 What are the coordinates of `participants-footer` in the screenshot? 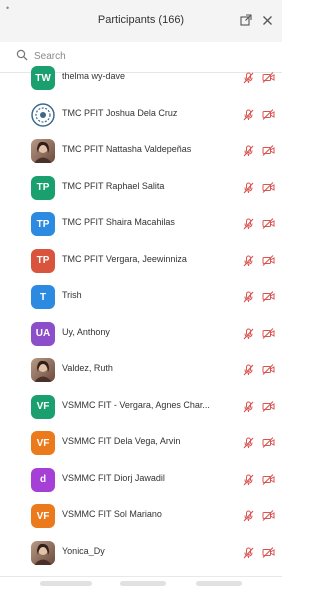 It's located at (141, 584).